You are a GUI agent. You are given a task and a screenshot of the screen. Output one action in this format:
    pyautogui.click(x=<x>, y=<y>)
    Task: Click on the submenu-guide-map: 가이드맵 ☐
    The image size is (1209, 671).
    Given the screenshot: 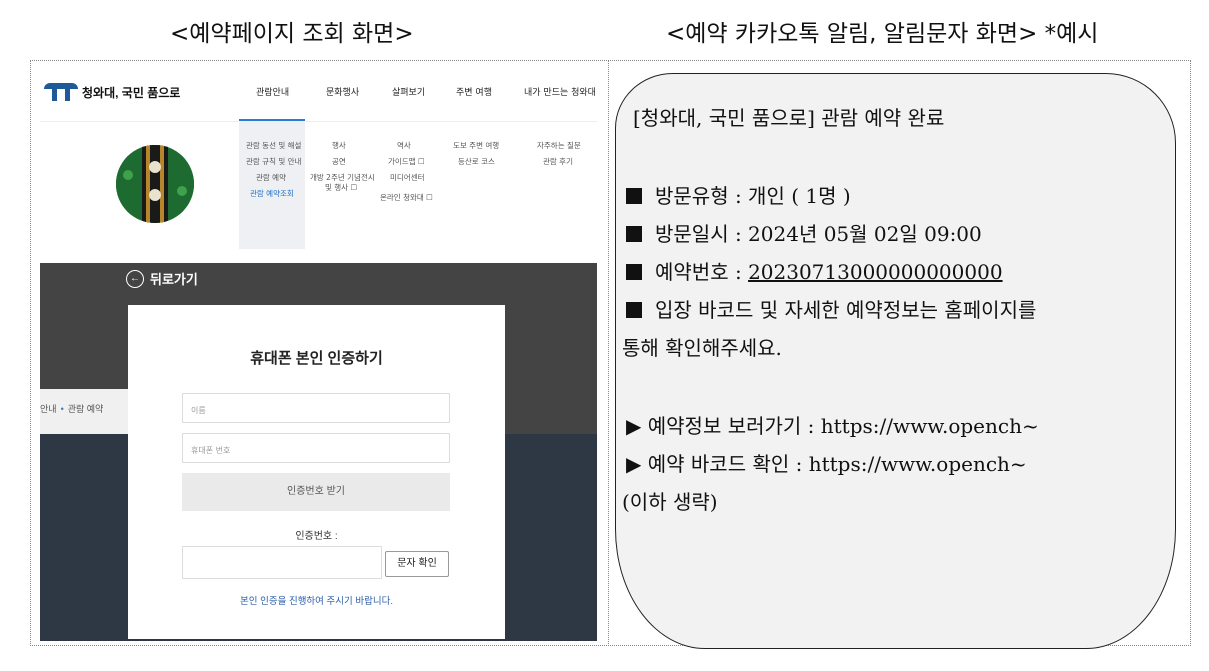 What is the action you would take?
    pyautogui.click(x=406, y=162)
    